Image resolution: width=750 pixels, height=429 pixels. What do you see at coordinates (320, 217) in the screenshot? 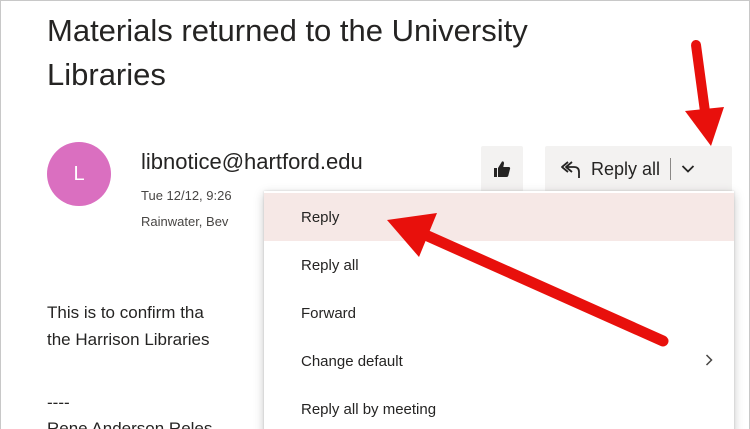
I see `menu-item-label: Reply` at bounding box center [320, 217].